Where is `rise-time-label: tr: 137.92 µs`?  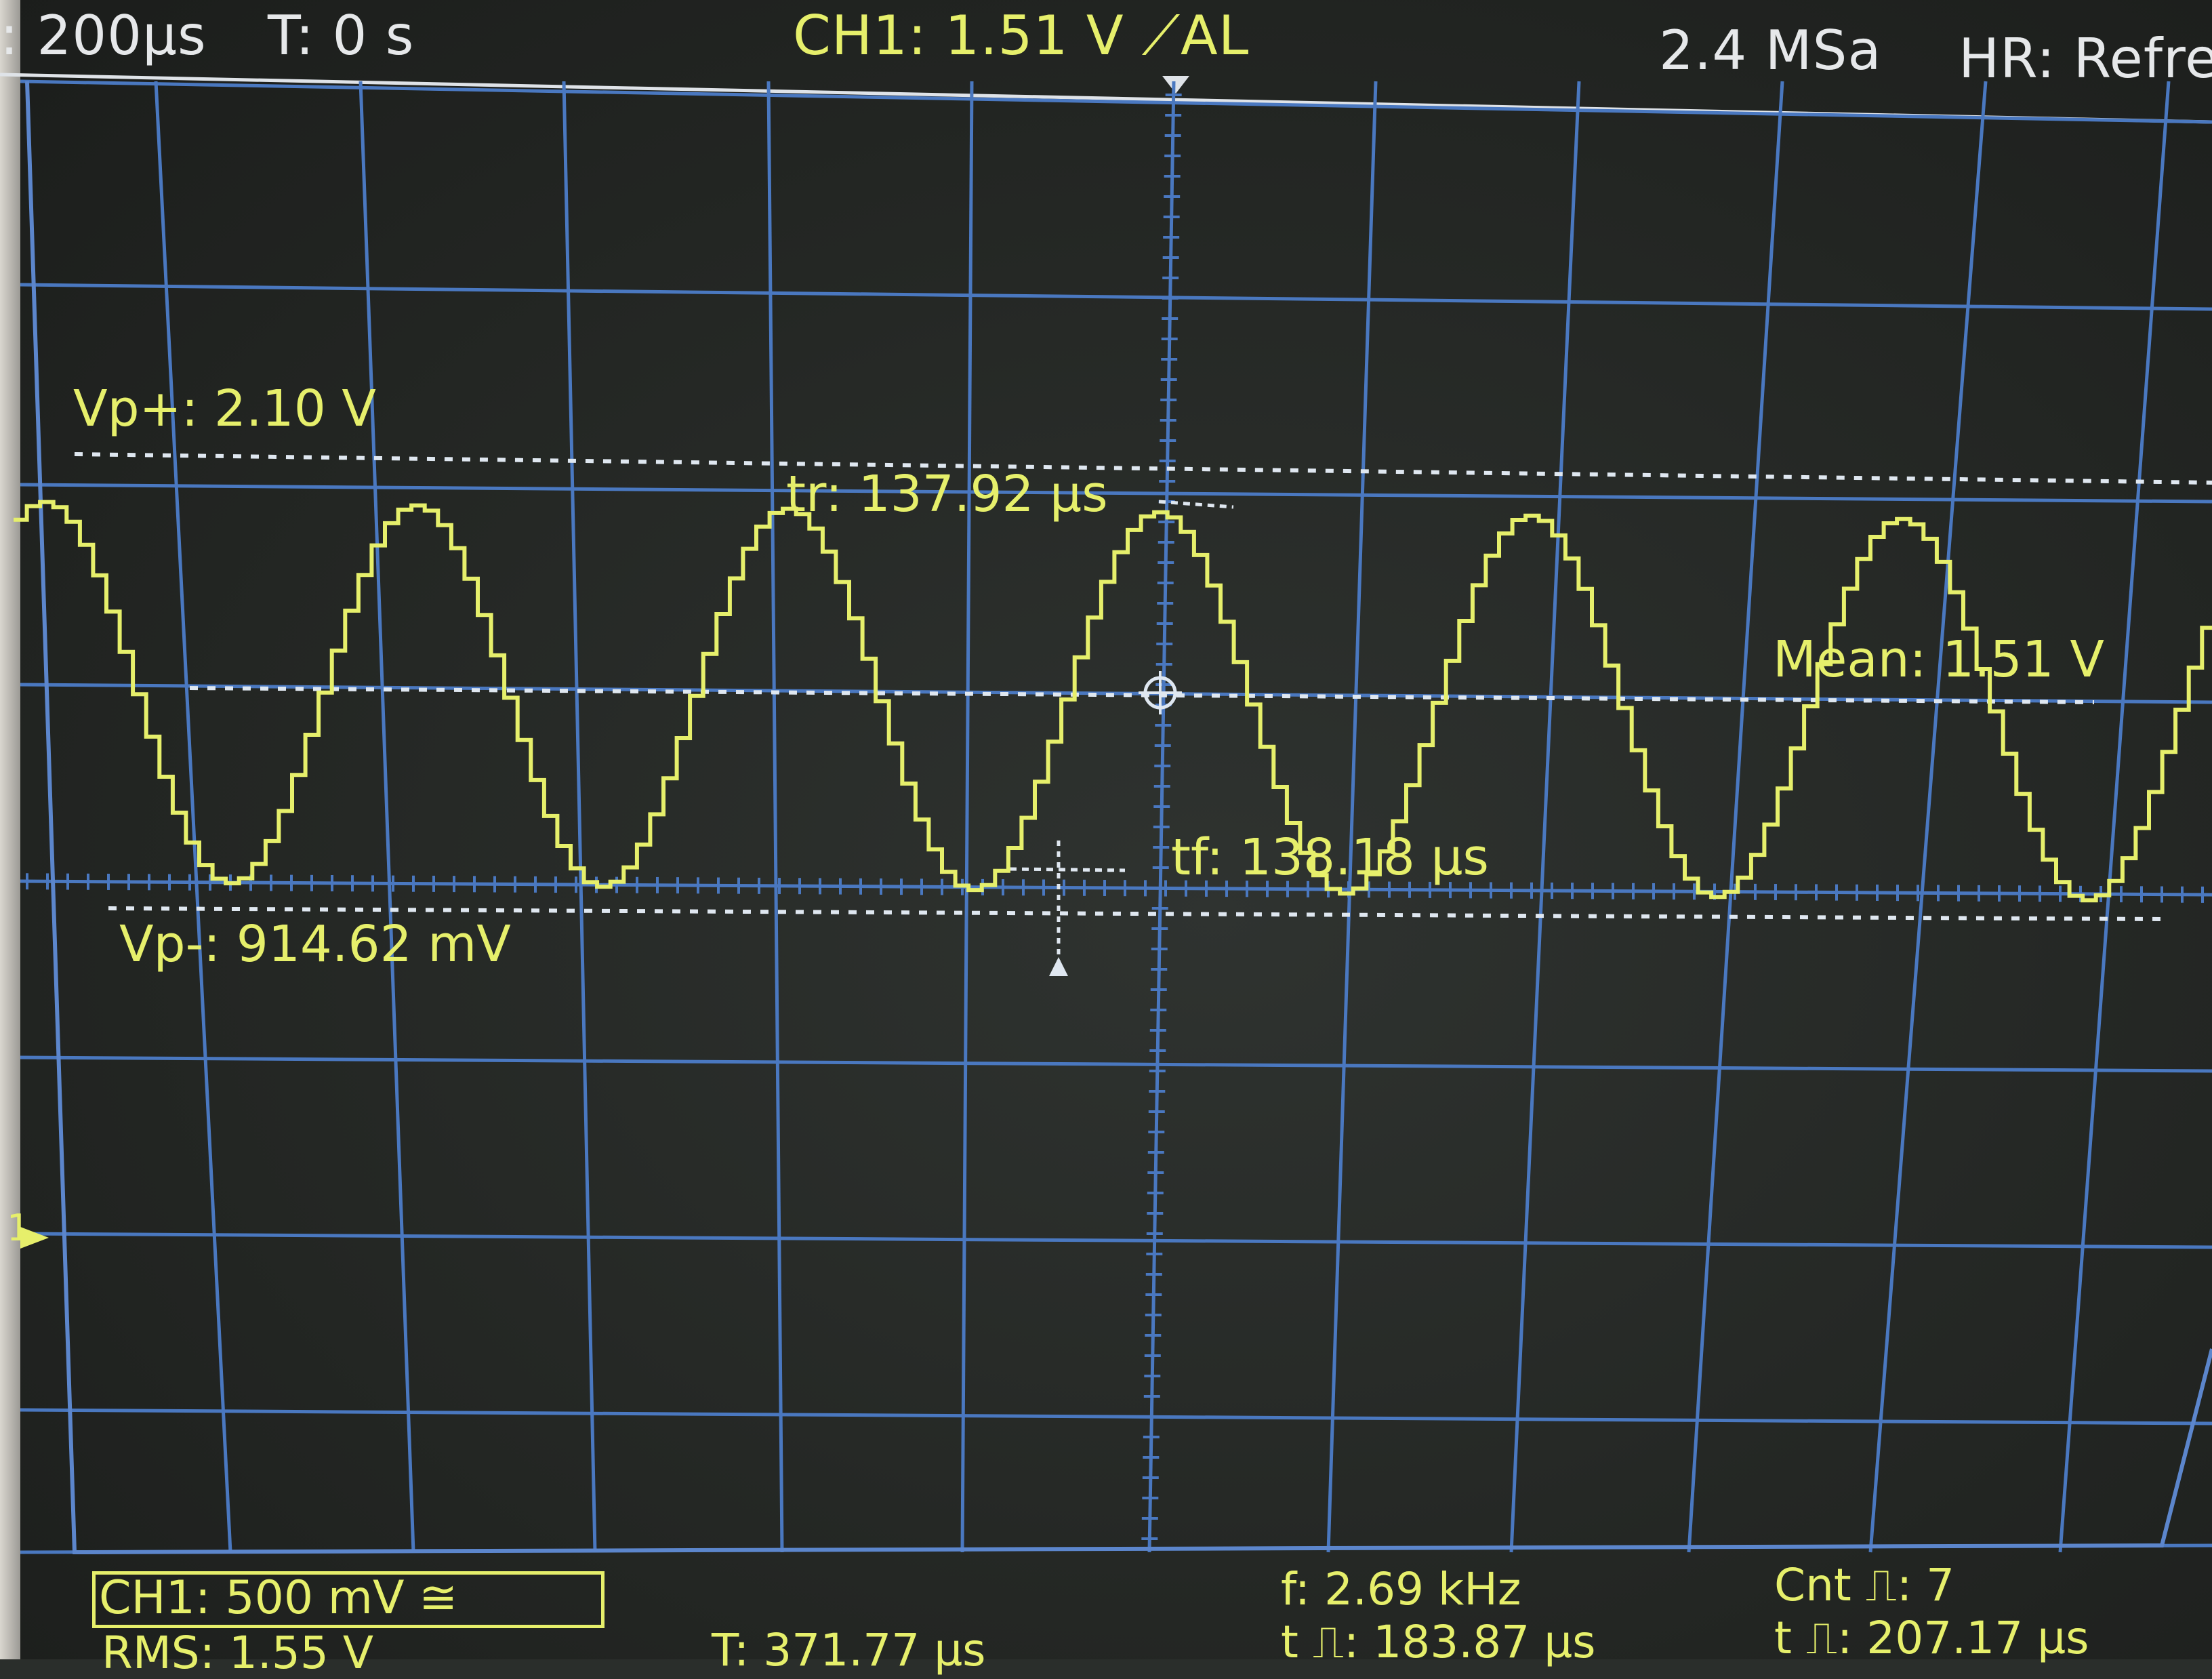 rise-time-label: tr: 137.92 µs is located at coordinates (947, 494).